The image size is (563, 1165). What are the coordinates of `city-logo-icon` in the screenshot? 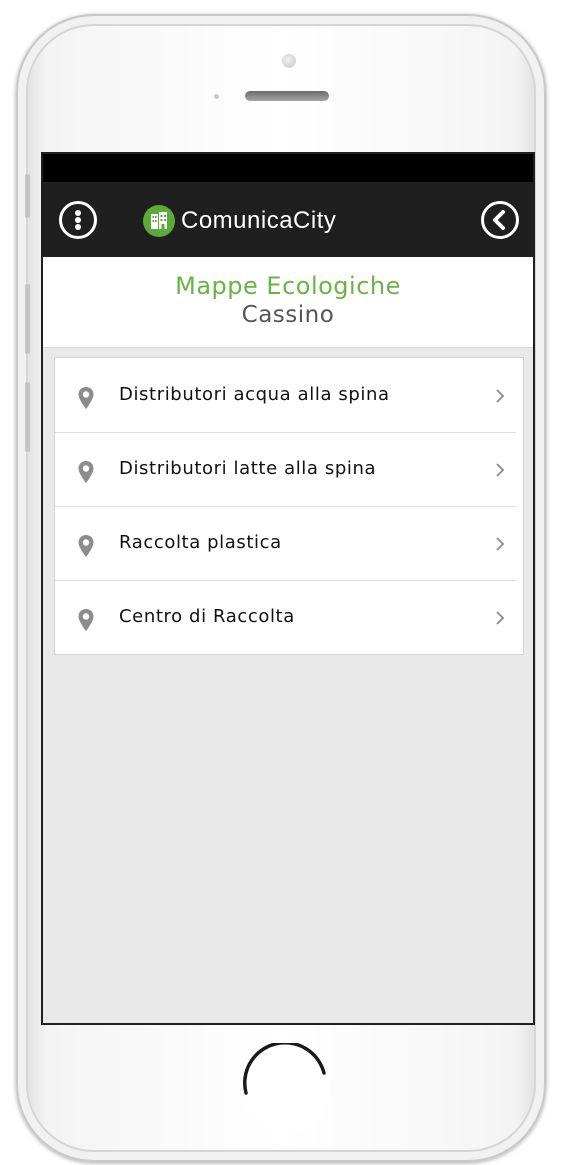 It's located at (159, 221).